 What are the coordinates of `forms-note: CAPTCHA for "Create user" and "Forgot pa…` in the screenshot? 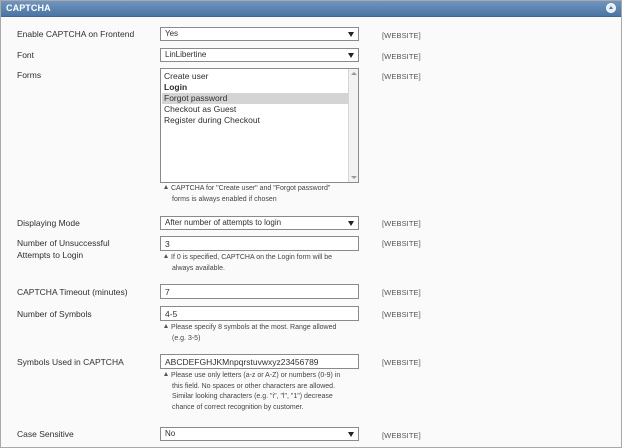 It's located at (247, 194).